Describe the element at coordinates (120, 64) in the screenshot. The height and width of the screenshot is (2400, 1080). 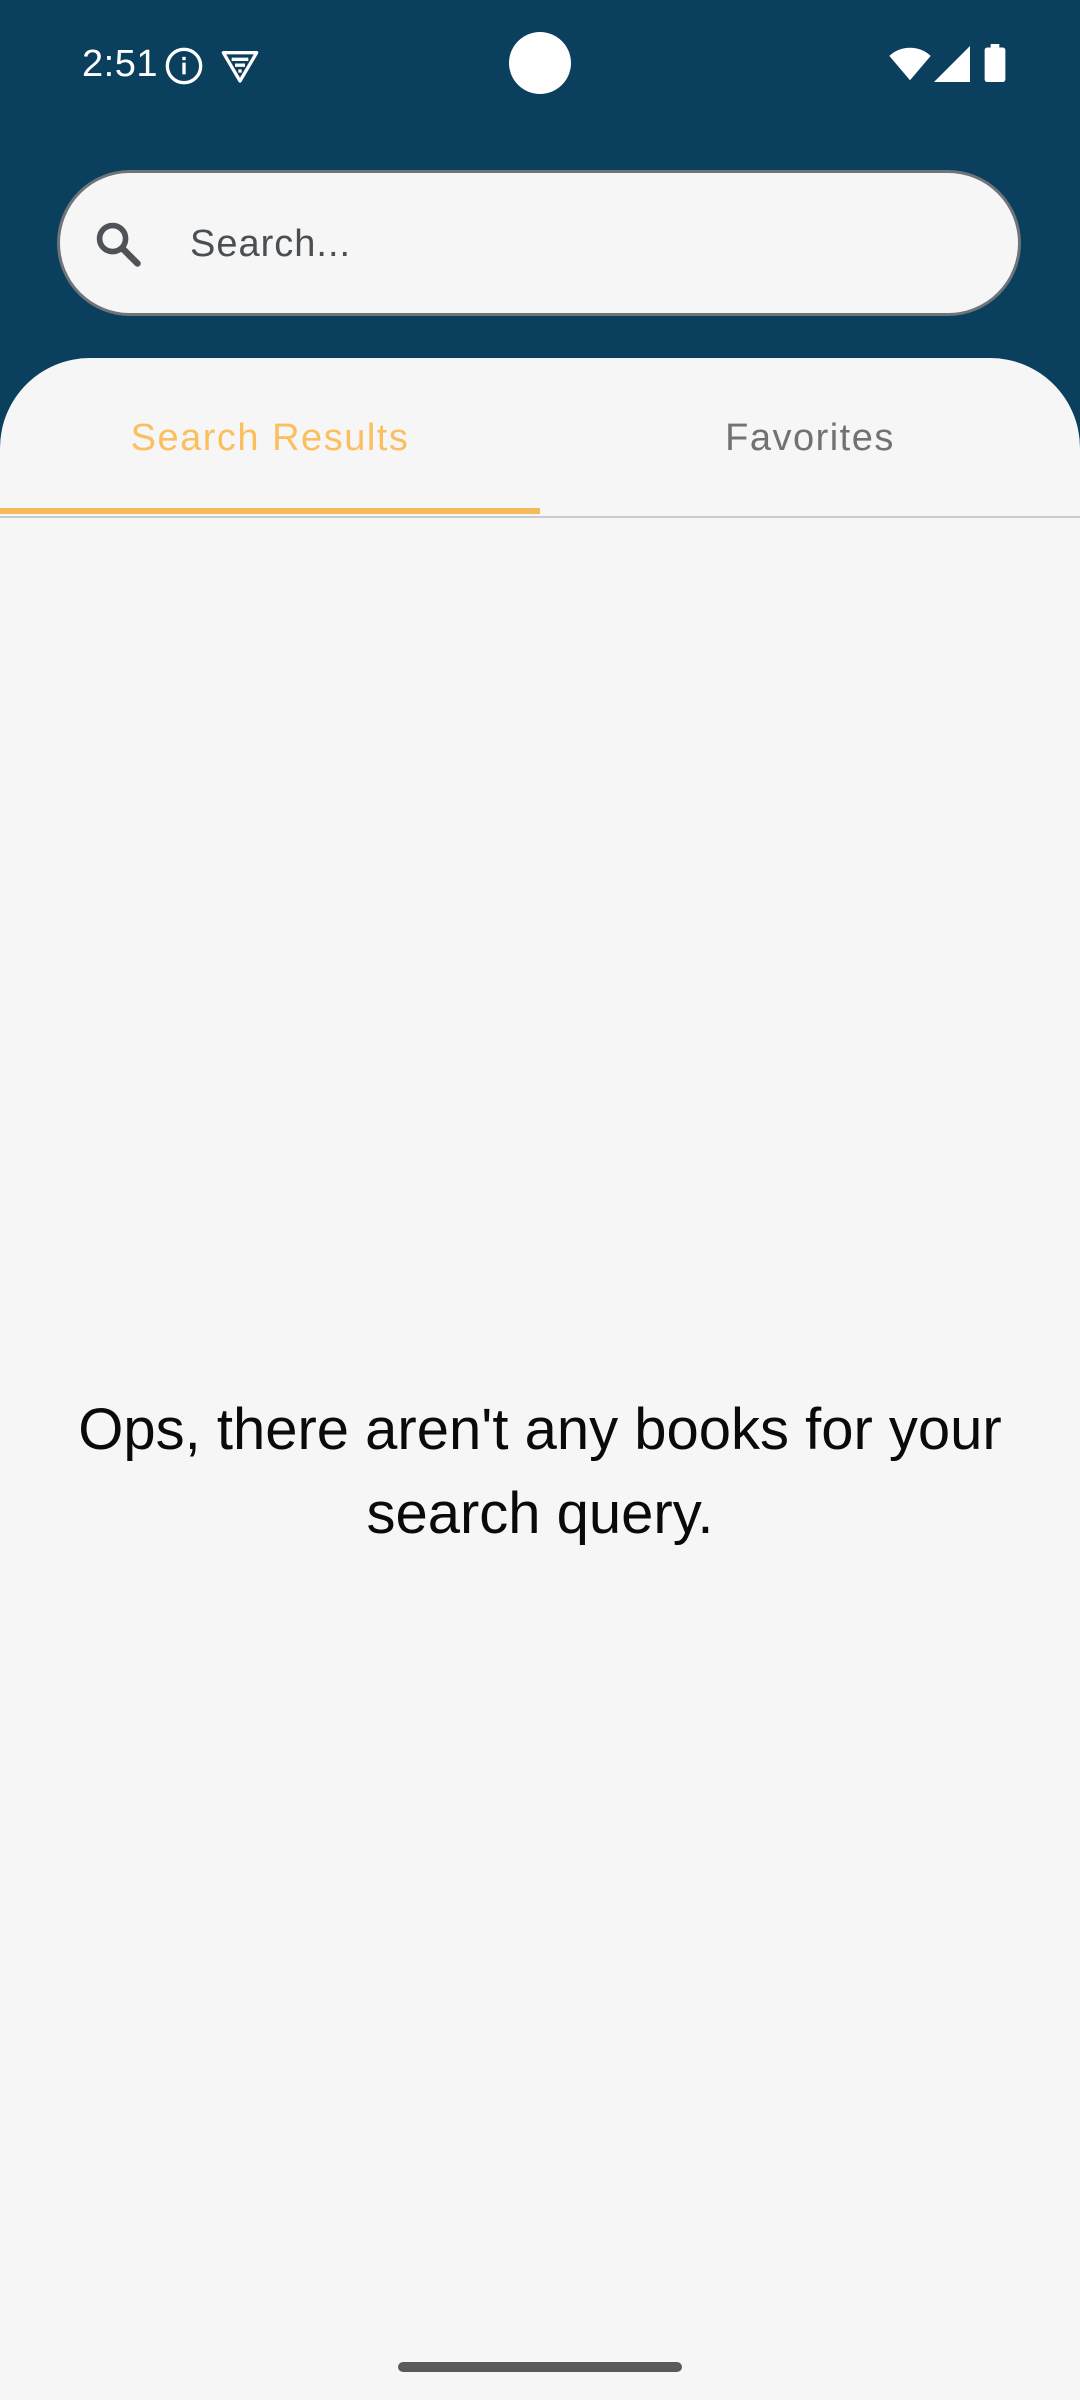
I see `status-time: 2:51` at that location.